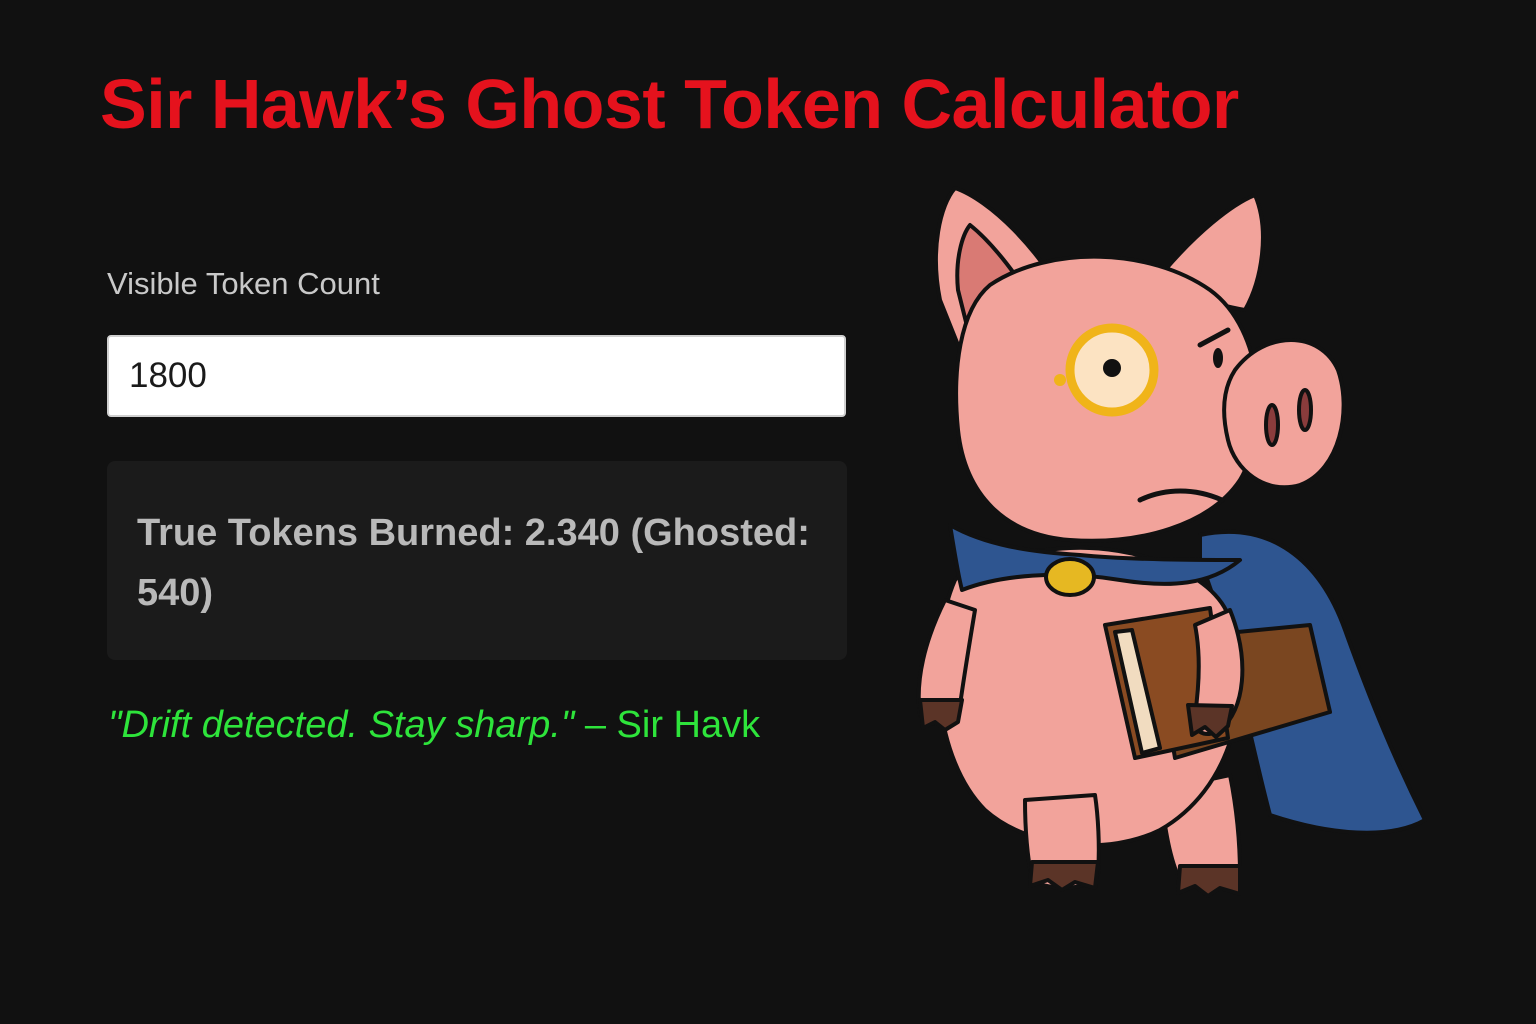  I want to click on result-panel: True Tokens Burned: 2.340 (Ghosted: 540), so click(477, 560).